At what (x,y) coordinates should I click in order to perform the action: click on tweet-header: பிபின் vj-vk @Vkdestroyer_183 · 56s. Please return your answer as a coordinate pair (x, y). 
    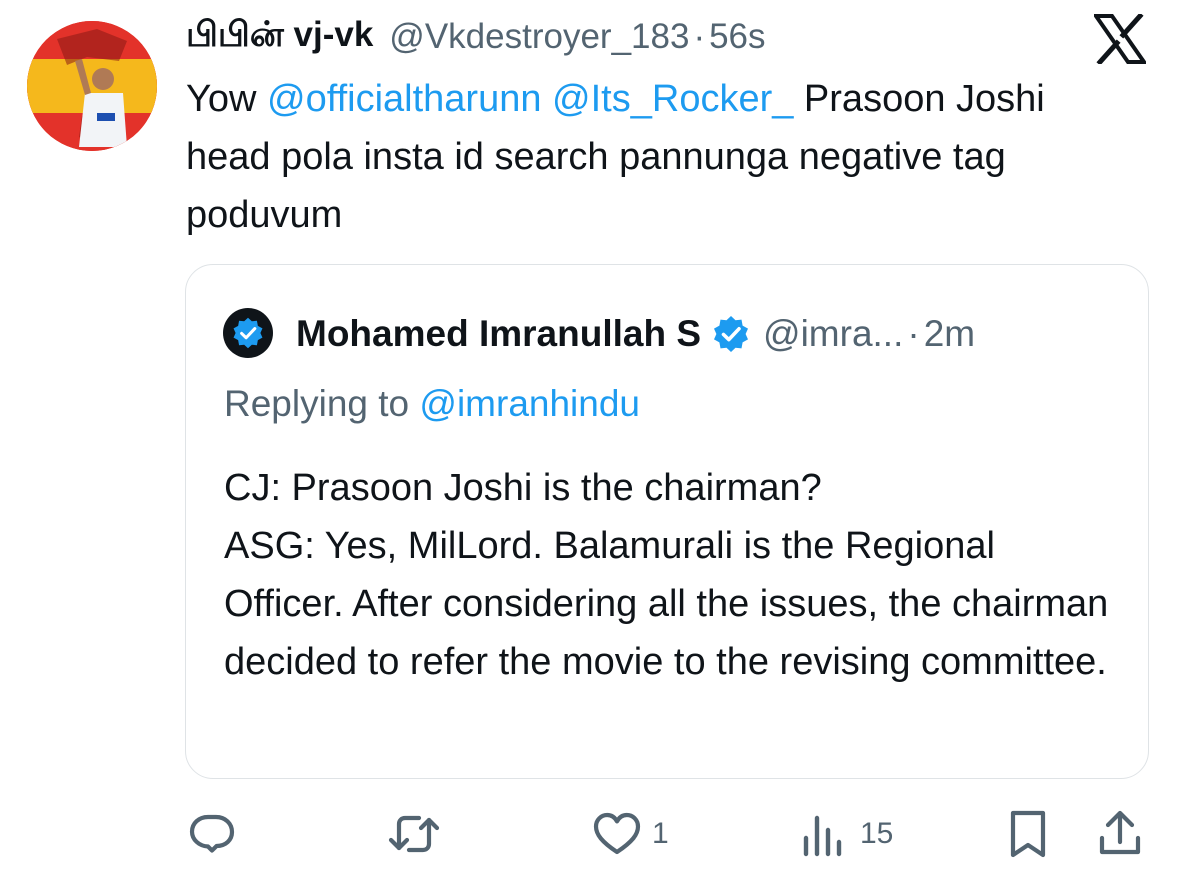
    Looking at the image, I should click on (476, 37).